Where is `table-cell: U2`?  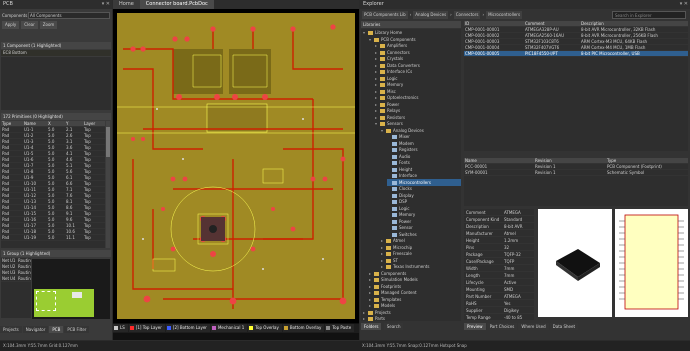 table-cell: U2 is located at coordinates (13, 266).